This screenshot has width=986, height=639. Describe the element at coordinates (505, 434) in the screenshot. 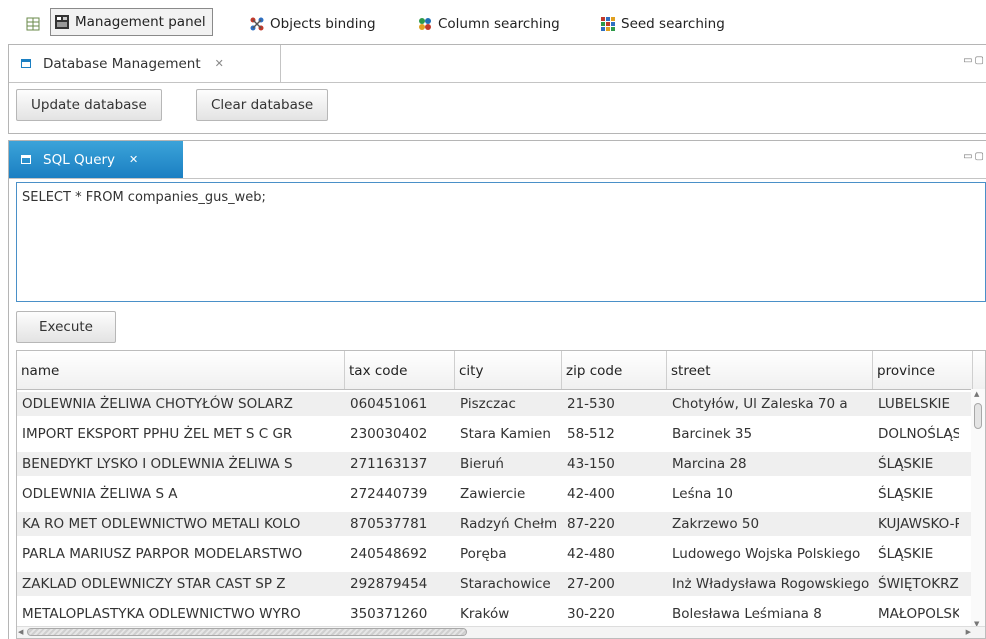

I see `table-cell: Stara Kamien` at that location.